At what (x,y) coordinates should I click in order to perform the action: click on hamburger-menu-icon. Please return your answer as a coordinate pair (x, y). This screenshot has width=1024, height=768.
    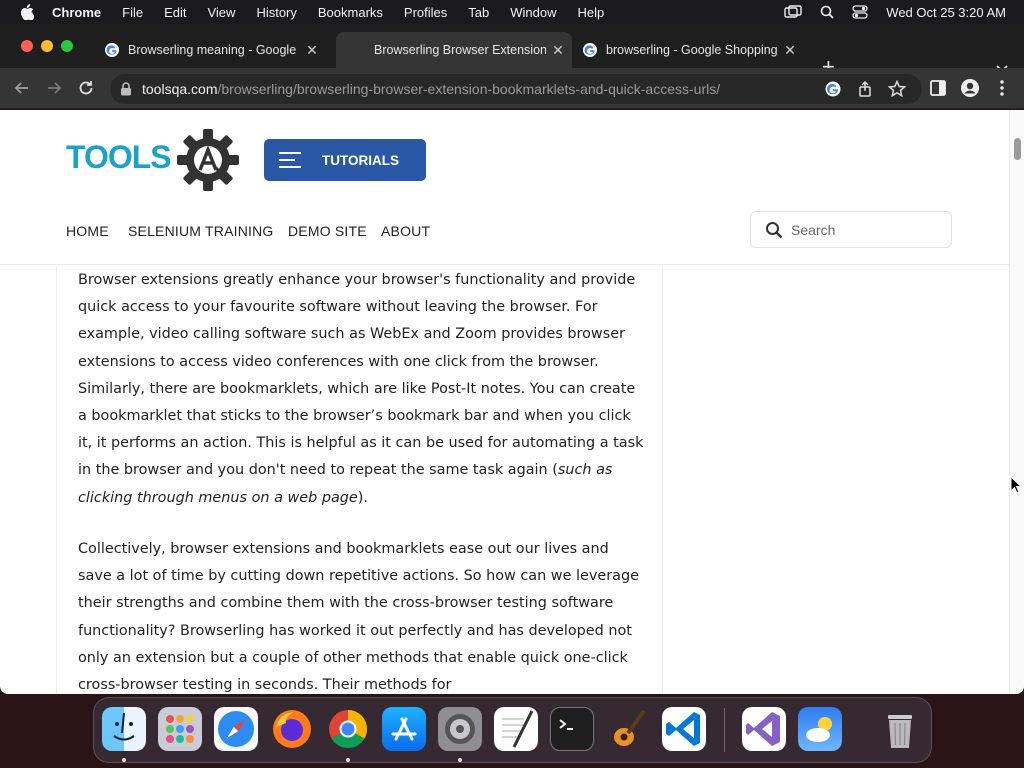
    Looking at the image, I should click on (290, 160).